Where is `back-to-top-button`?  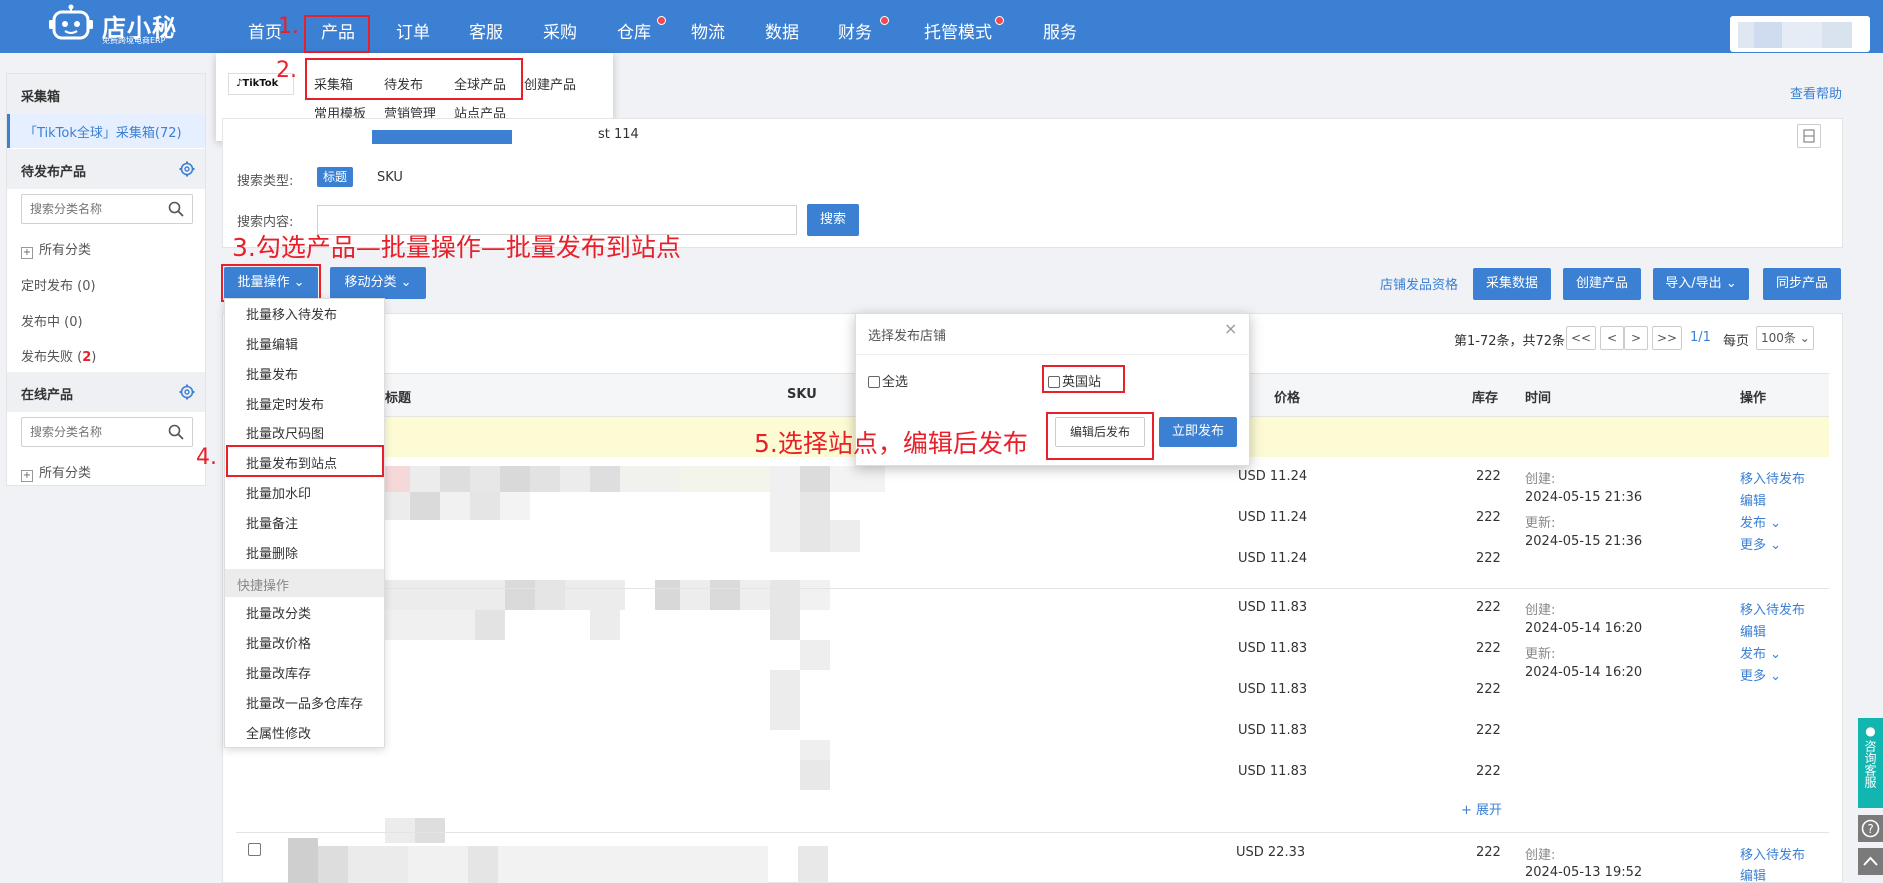 back-to-top-button is located at coordinates (1870, 861).